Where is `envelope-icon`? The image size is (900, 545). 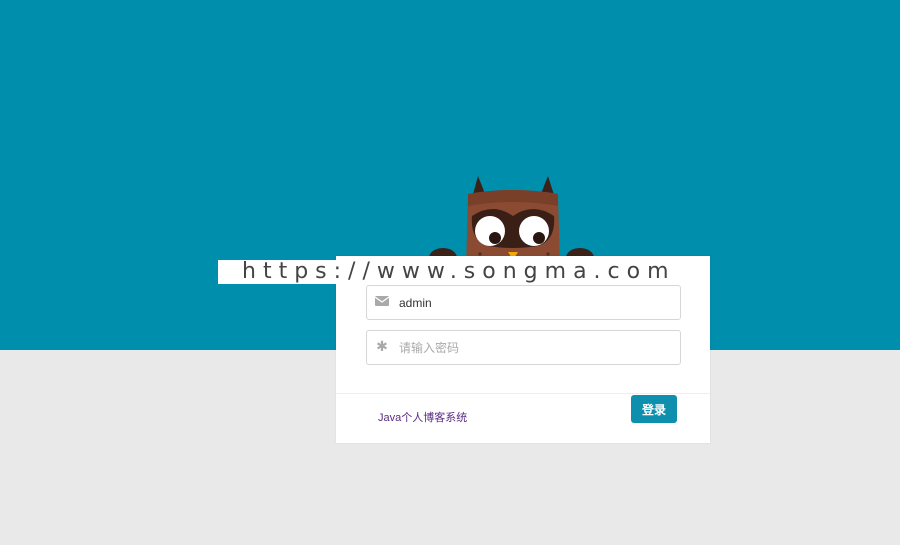
envelope-icon is located at coordinates (382, 302).